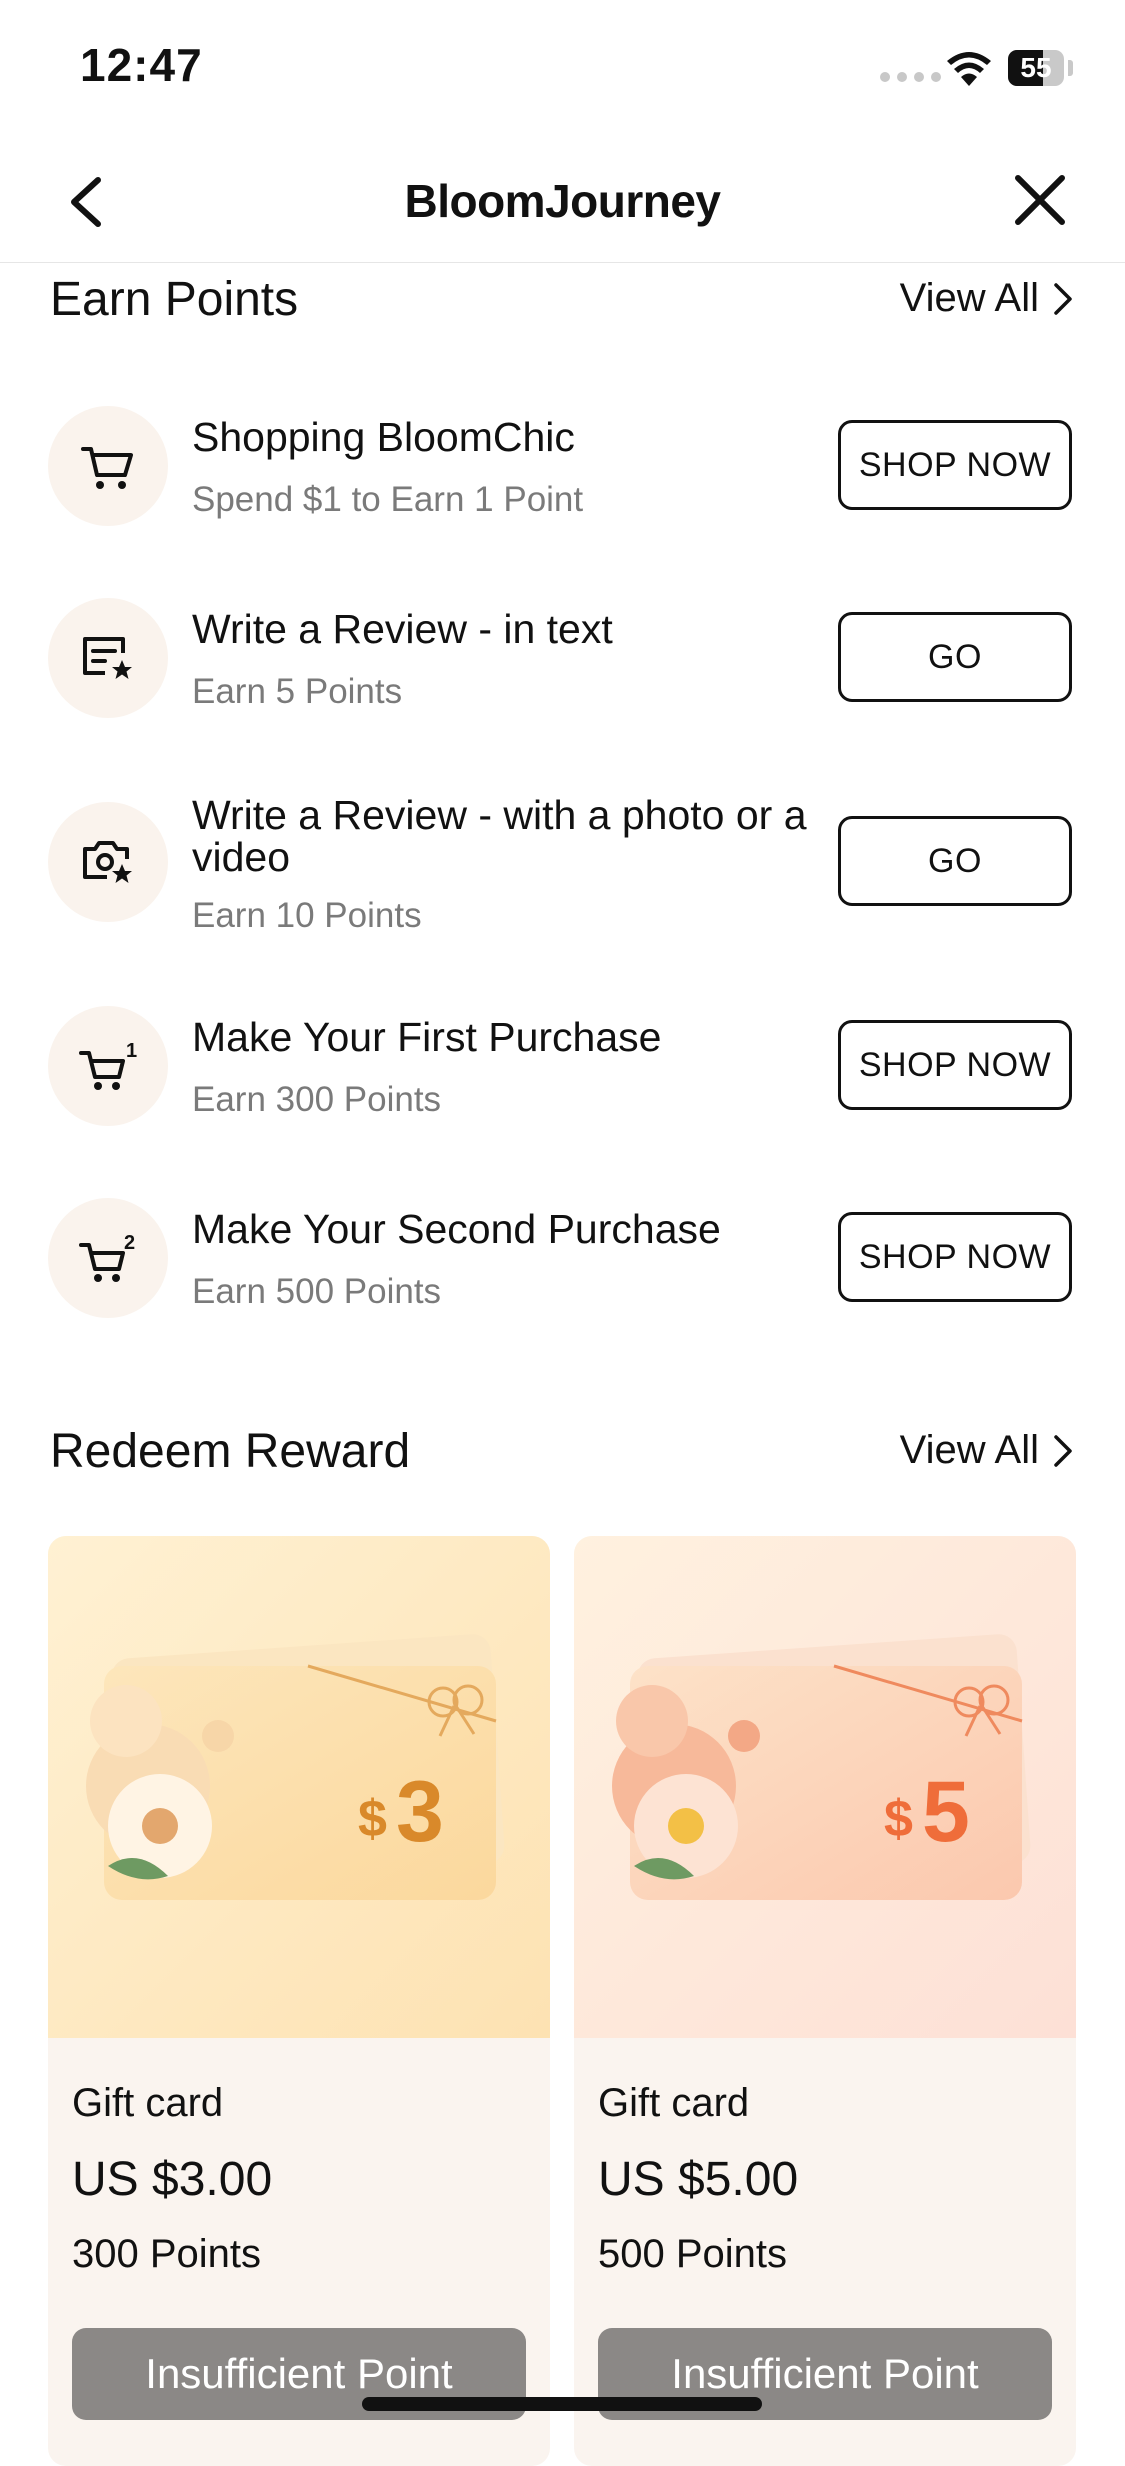 The width and height of the screenshot is (1125, 2466). I want to click on task-title: Make Your First Purchase, so click(427, 1037).